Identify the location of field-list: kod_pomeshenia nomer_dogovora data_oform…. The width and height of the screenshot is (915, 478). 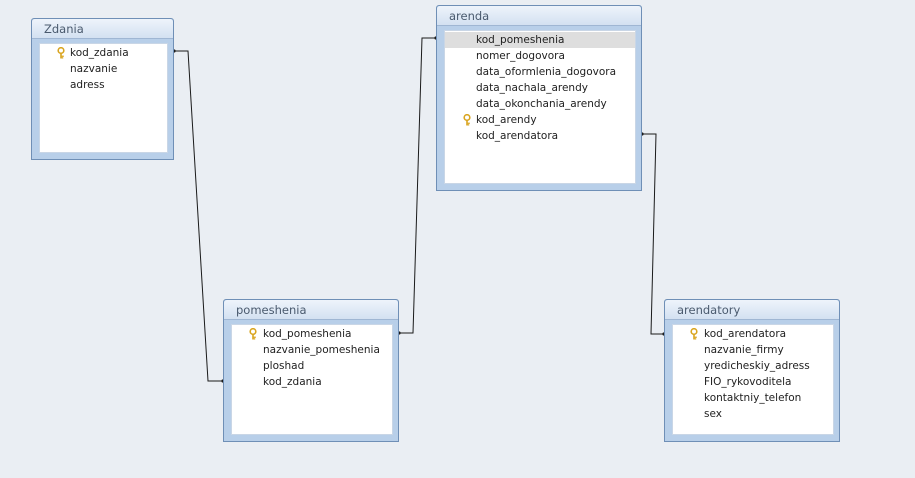
(540, 107).